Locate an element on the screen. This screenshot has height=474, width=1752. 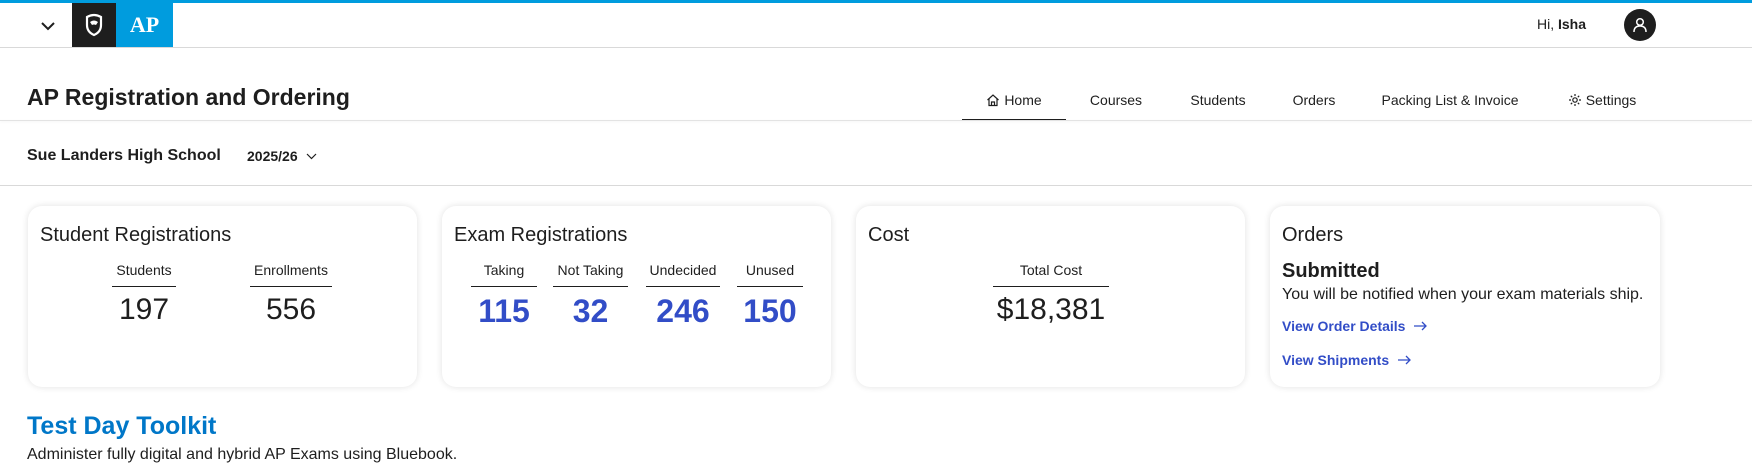
view-shipments-link: View Shipments is located at coordinates (1347, 360).